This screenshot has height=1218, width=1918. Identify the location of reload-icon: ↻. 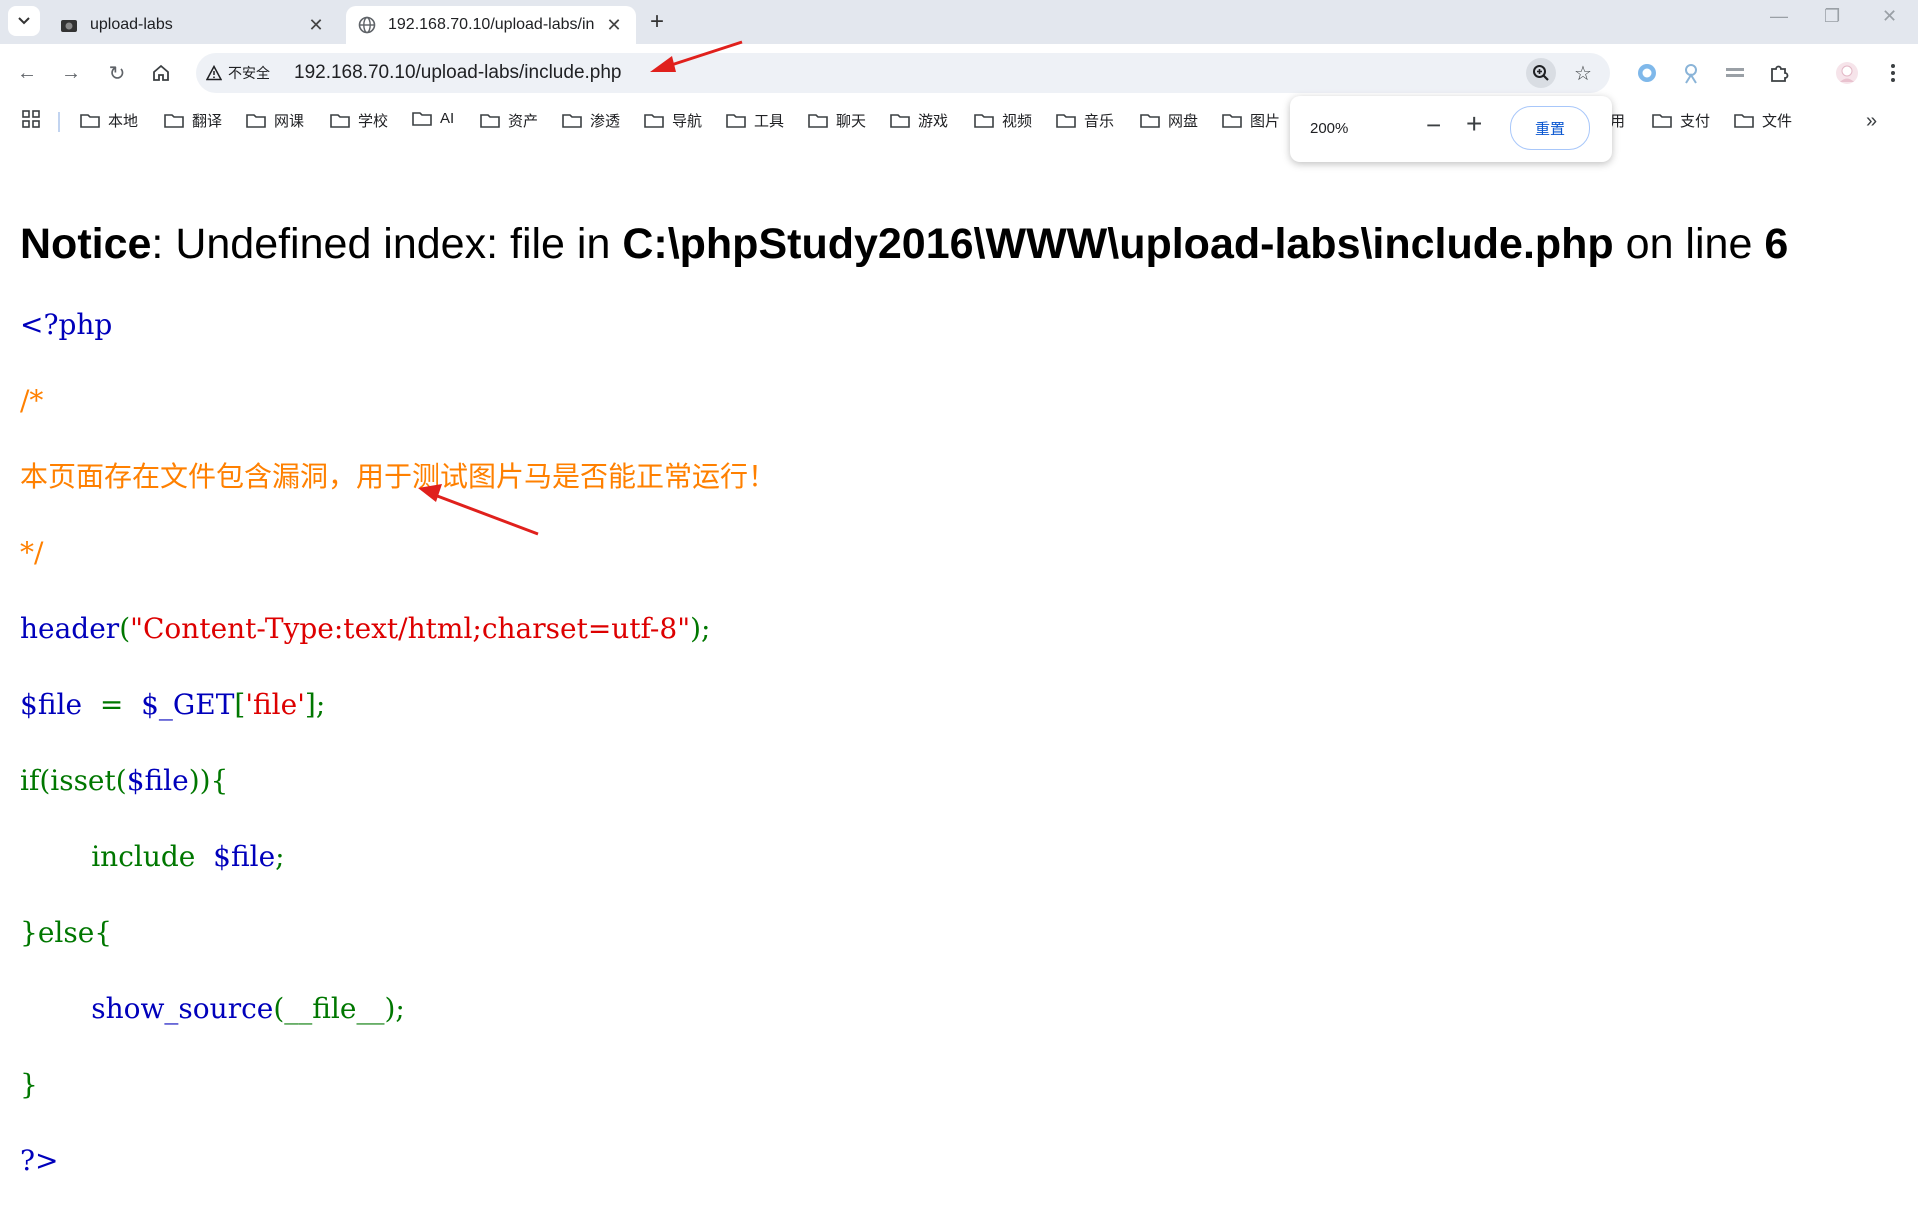
(117, 73).